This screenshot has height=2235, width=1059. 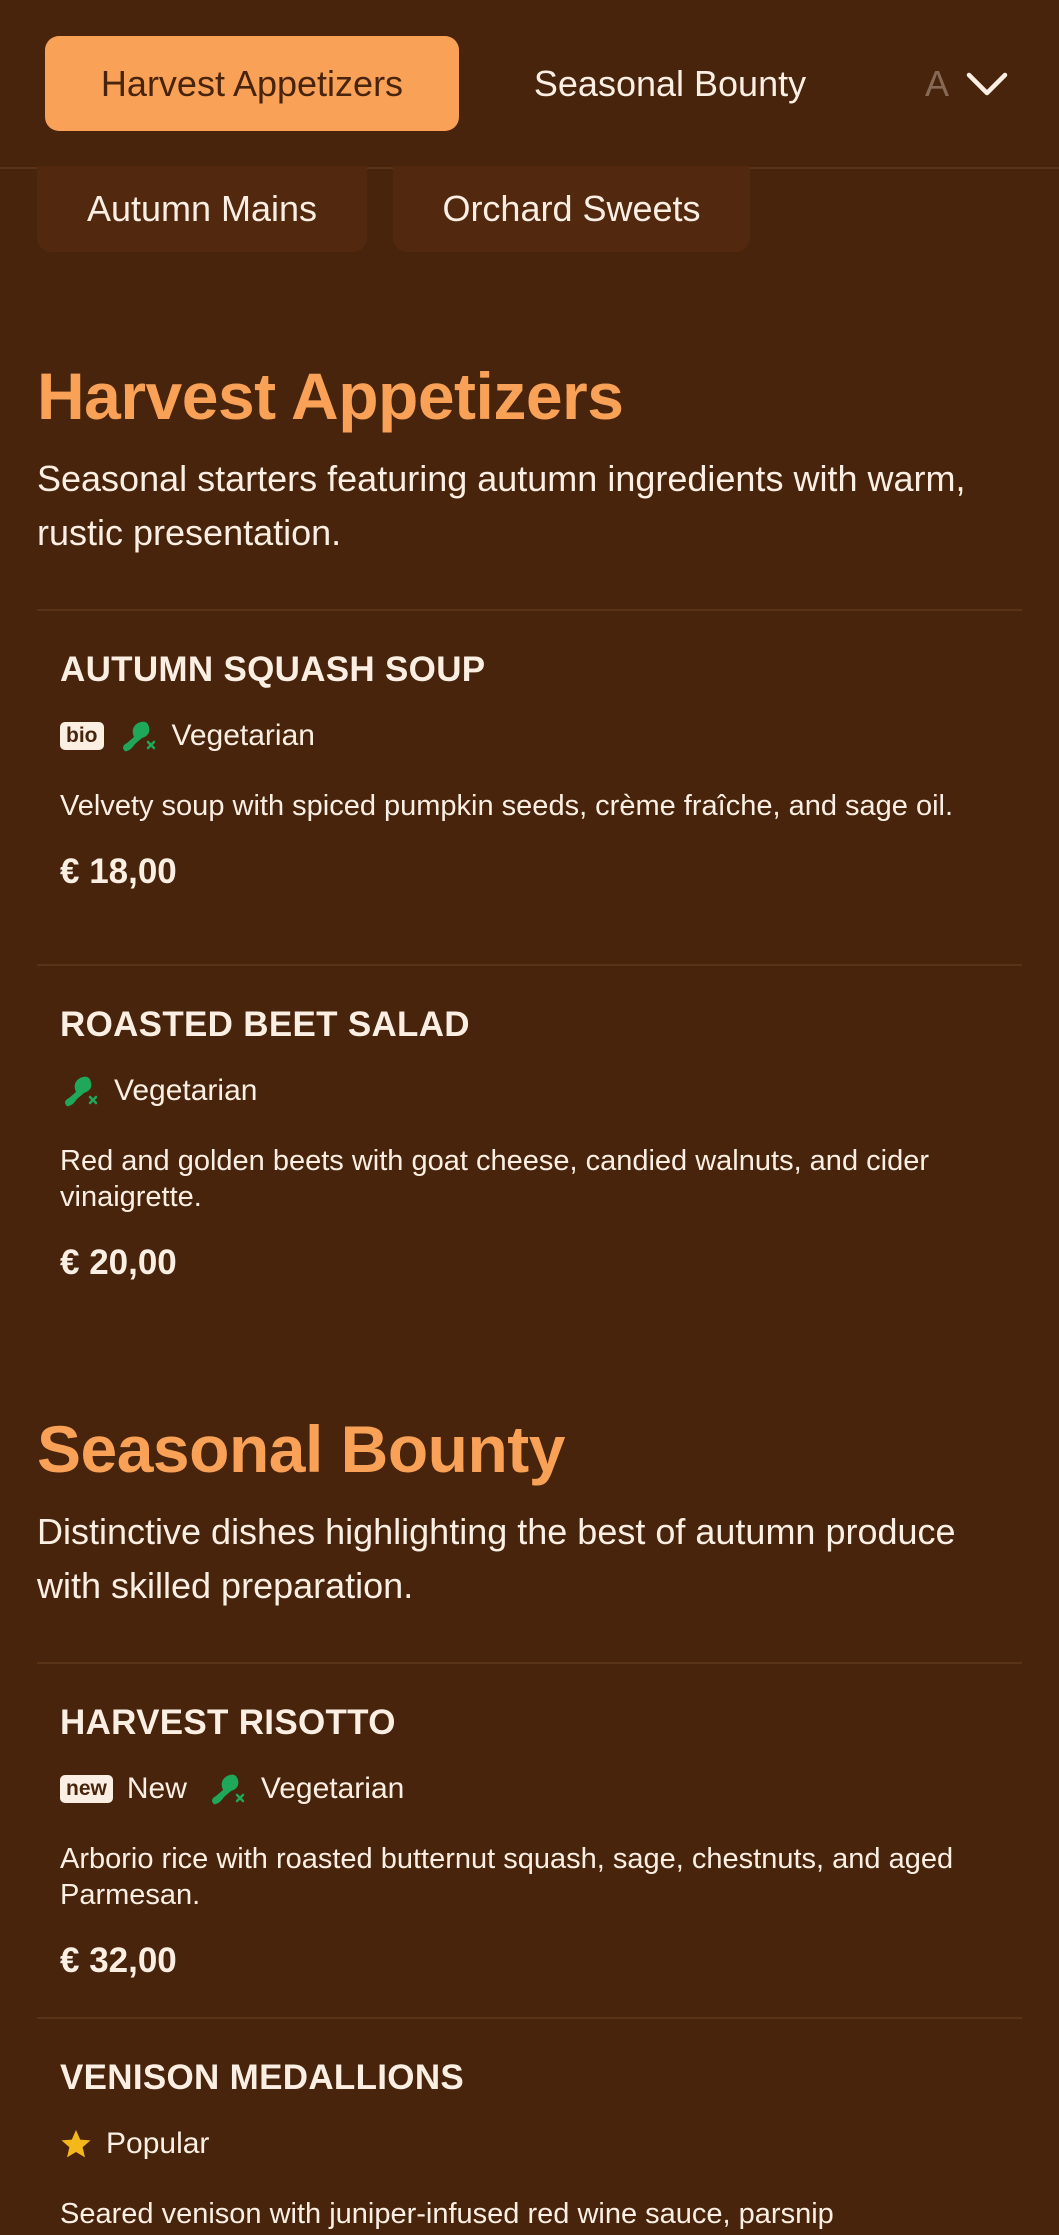 I want to click on item-name: HARVEST RISOTTO, so click(x=228, y=1722).